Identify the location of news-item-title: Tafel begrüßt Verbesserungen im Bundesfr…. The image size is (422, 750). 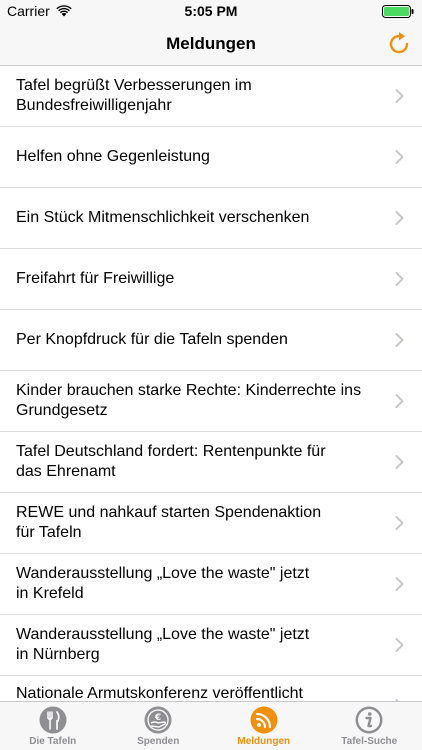
(134, 95).